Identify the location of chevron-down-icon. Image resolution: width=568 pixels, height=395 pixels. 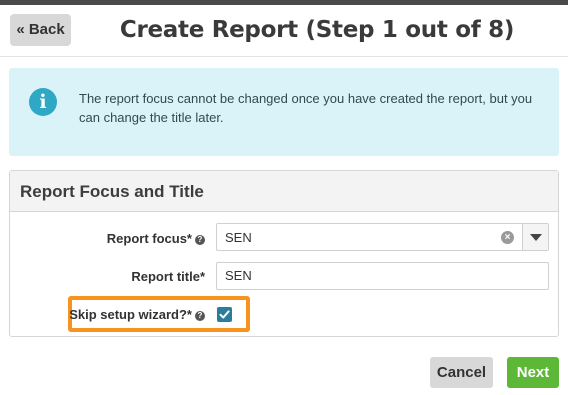
(535, 237).